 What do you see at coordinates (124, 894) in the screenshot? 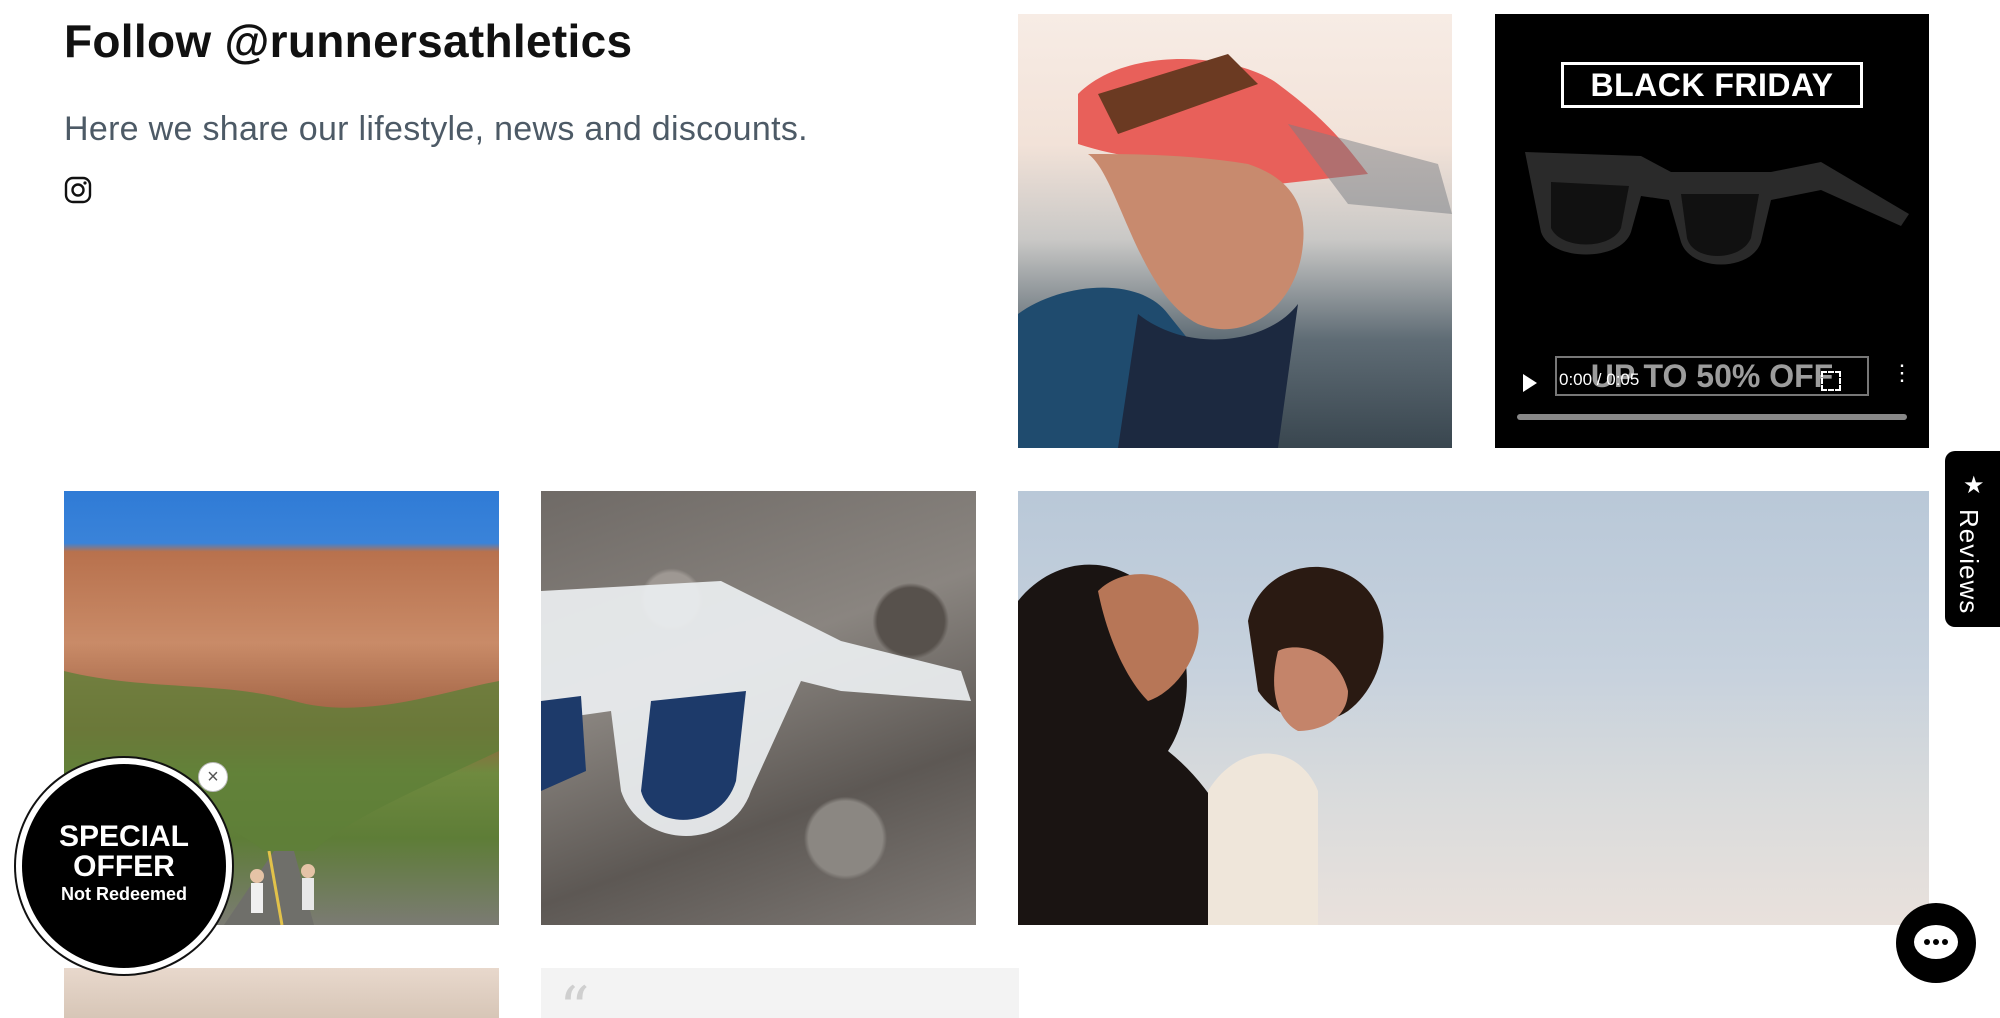
I see `offer-status: Not Redeemed` at bounding box center [124, 894].